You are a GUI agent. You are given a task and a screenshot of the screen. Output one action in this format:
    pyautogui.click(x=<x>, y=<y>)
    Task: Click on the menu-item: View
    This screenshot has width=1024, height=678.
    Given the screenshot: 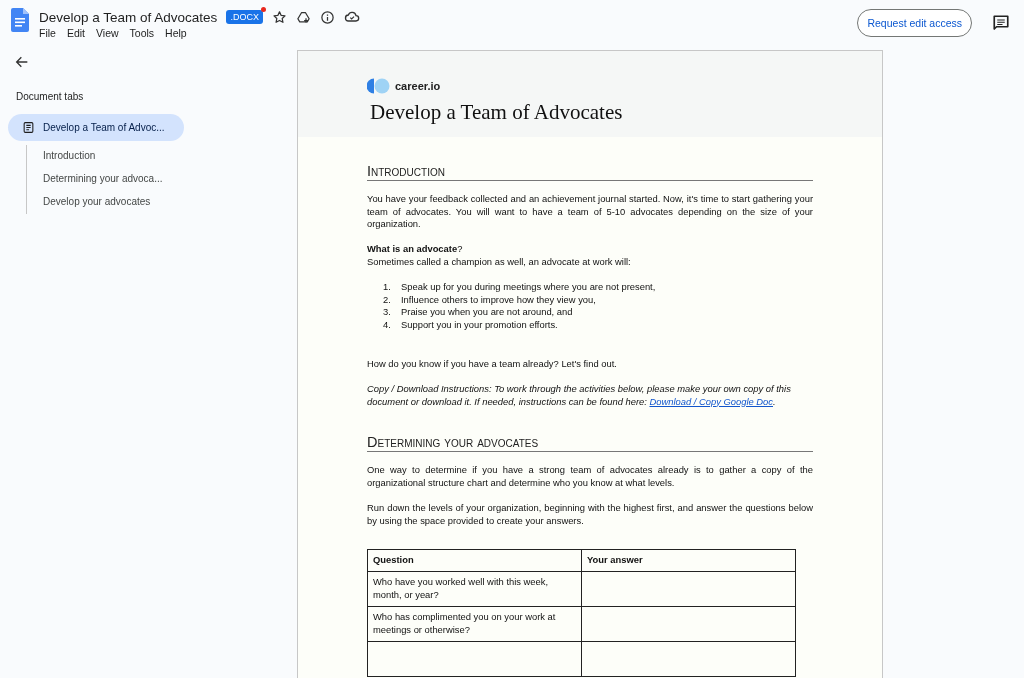 What is the action you would take?
    pyautogui.click(x=107, y=33)
    